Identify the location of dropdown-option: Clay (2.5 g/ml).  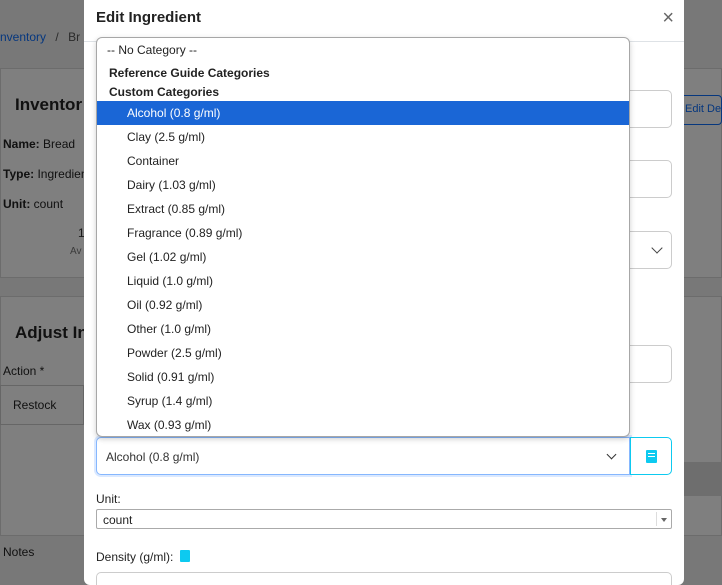
(363, 137).